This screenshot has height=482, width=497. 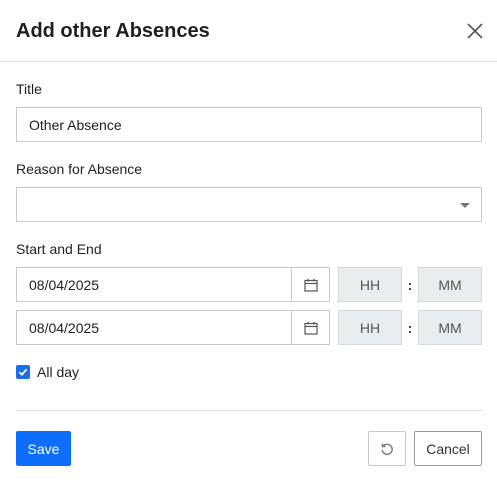 I want to click on reason-label: Reason for Absence, so click(x=79, y=169).